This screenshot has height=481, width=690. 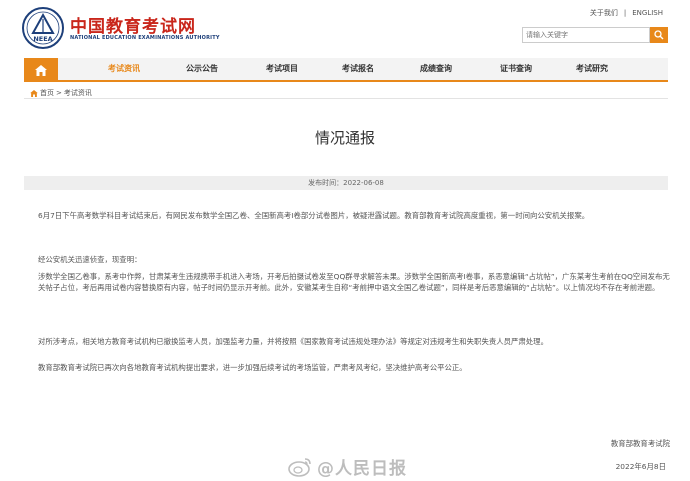 I want to click on breadcrumb-divider, so click(x=346, y=98).